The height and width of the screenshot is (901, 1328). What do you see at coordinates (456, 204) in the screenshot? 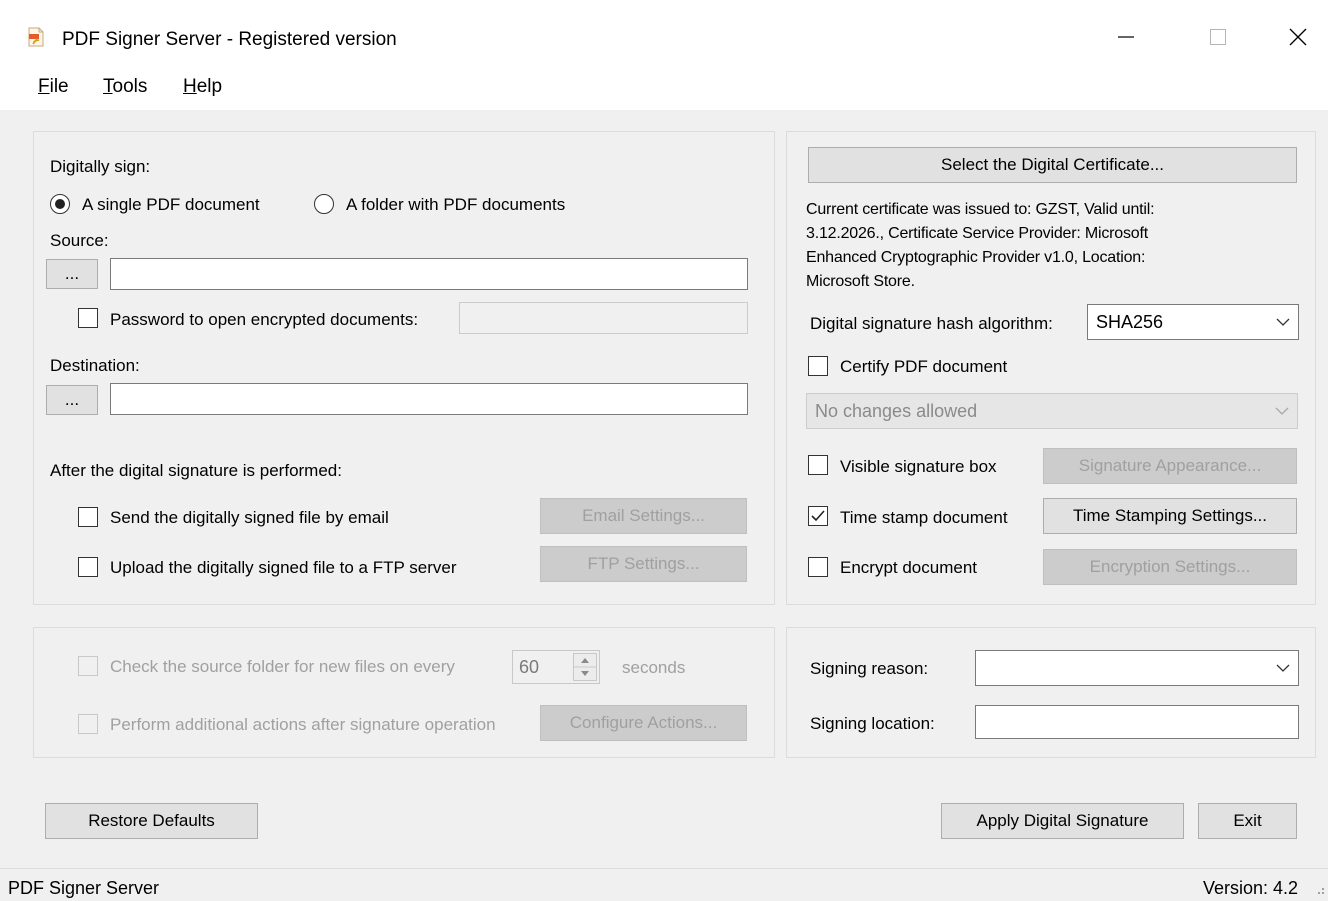
I see `radio-folder-label: A folder with PDF documents` at bounding box center [456, 204].